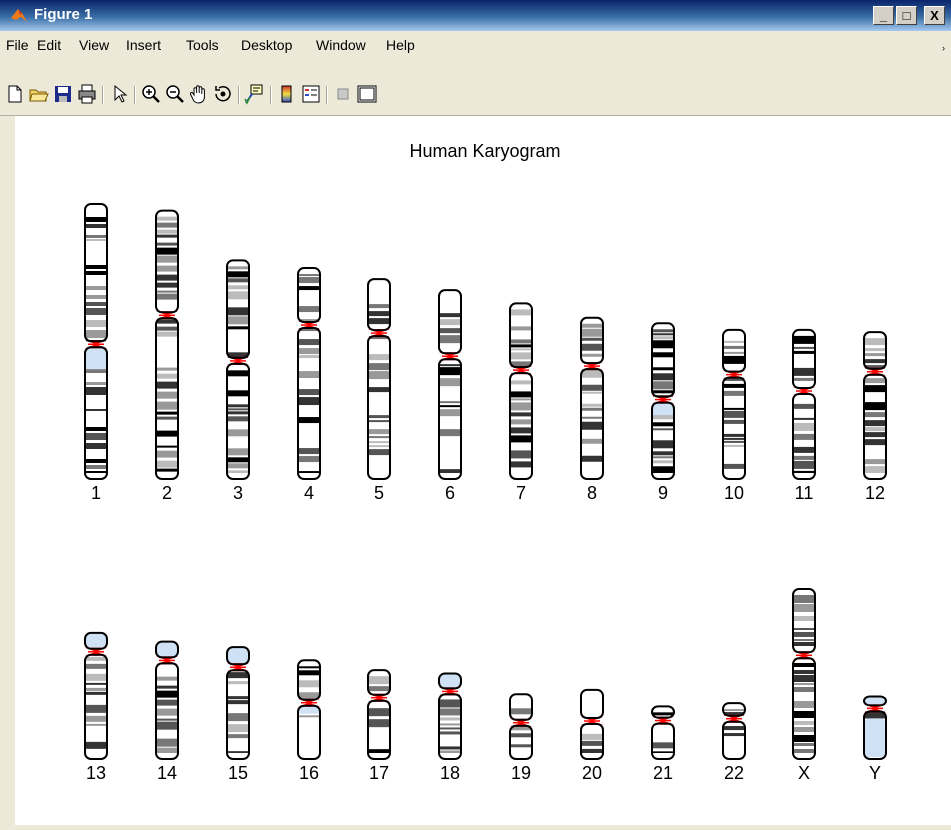 This screenshot has height=830, width=951. I want to click on zoom-out-icon, so click(175, 94).